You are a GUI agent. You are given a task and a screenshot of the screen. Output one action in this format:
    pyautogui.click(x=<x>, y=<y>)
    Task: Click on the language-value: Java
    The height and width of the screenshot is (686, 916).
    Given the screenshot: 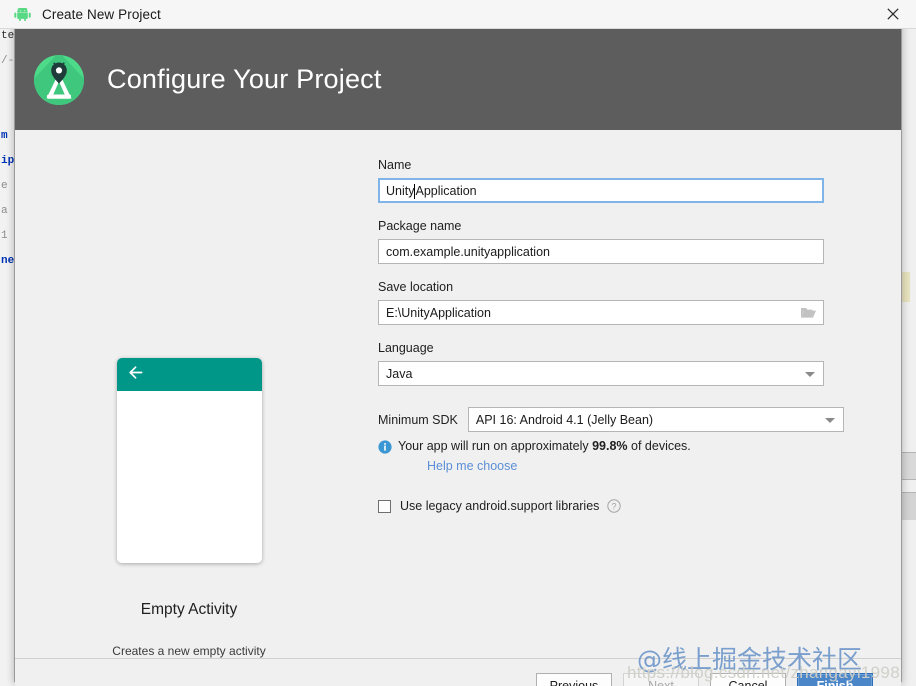 What is the action you would take?
    pyautogui.click(x=399, y=373)
    